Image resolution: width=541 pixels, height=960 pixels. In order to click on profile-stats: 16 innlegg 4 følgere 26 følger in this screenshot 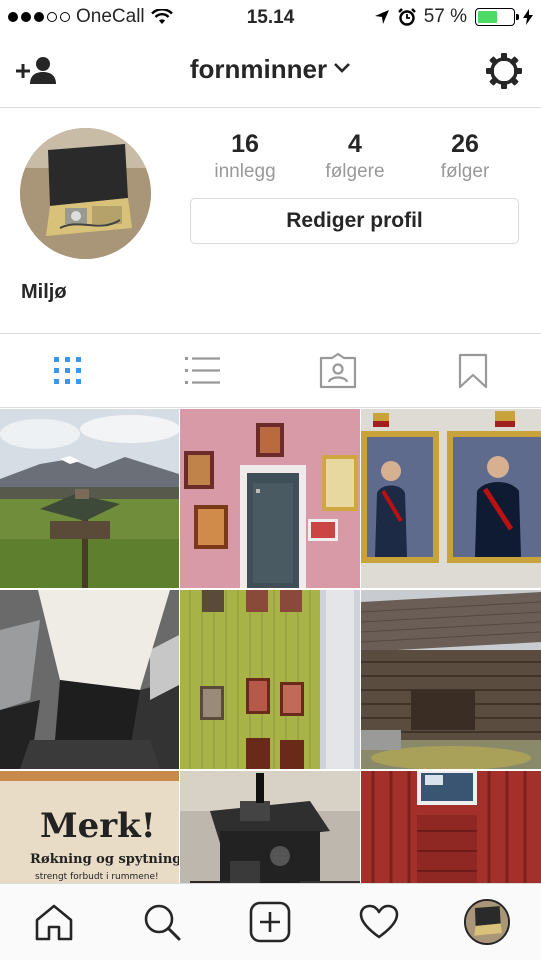, I will do `click(355, 156)`.